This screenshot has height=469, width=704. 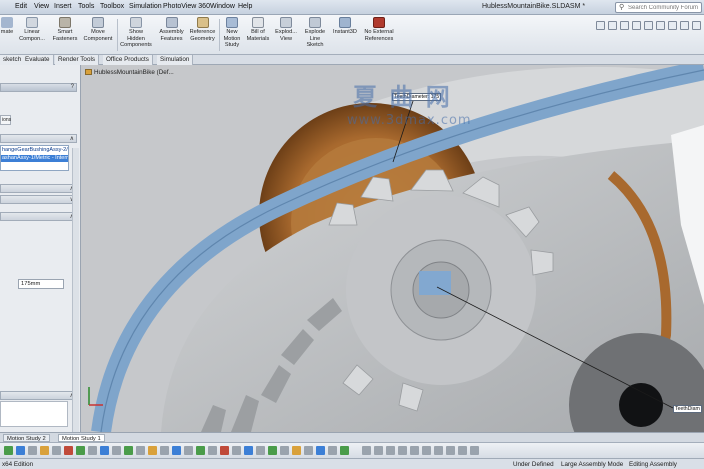 What do you see at coordinates (648, 25) in the screenshot?
I see `undo-icon` at bounding box center [648, 25].